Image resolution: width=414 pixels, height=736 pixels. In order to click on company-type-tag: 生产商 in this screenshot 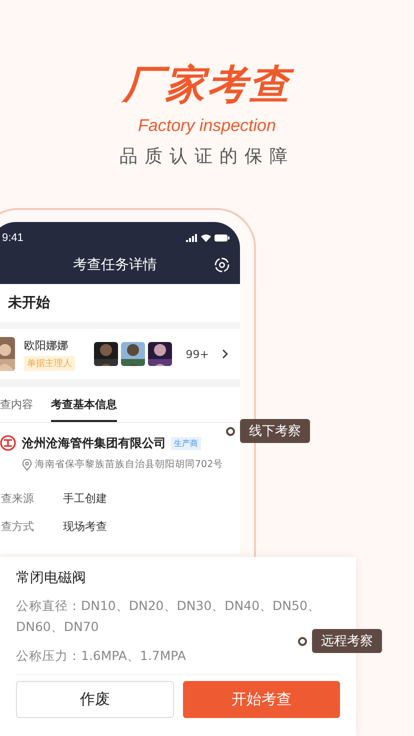, I will do `click(186, 443)`.